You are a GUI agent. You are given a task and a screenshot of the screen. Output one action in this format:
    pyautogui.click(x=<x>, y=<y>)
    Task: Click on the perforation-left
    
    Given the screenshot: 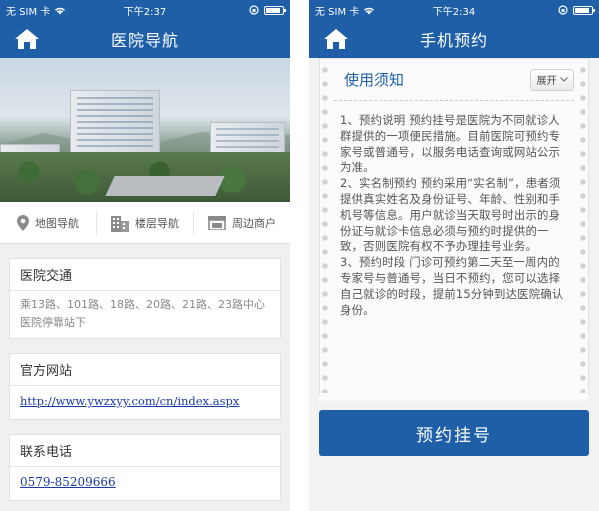 What is the action you would take?
    pyautogui.click(x=325, y=228)
    